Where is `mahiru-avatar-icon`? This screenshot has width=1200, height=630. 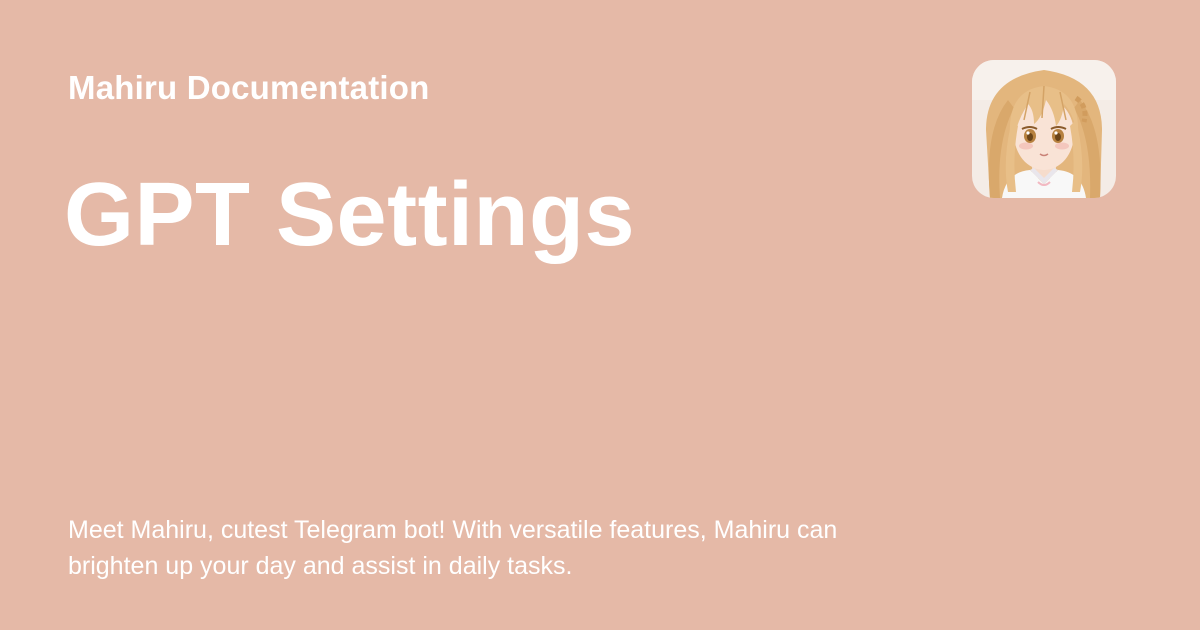 mahiru-avatar-icon is located at coordinates (1044, 129).